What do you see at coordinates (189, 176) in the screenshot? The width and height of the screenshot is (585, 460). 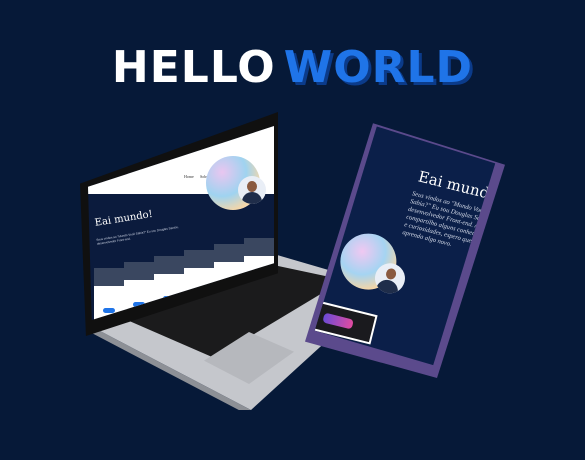 I see `laptop-nav-home: Home` at bounding box center [189, 176].